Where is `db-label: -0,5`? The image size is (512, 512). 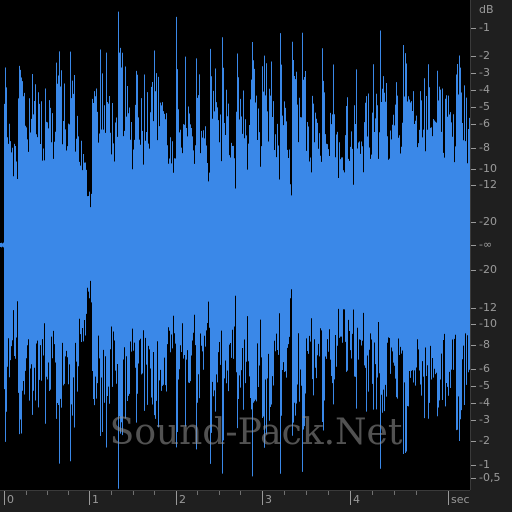 db-label: -0,5 is located at coordinates (490, 477).